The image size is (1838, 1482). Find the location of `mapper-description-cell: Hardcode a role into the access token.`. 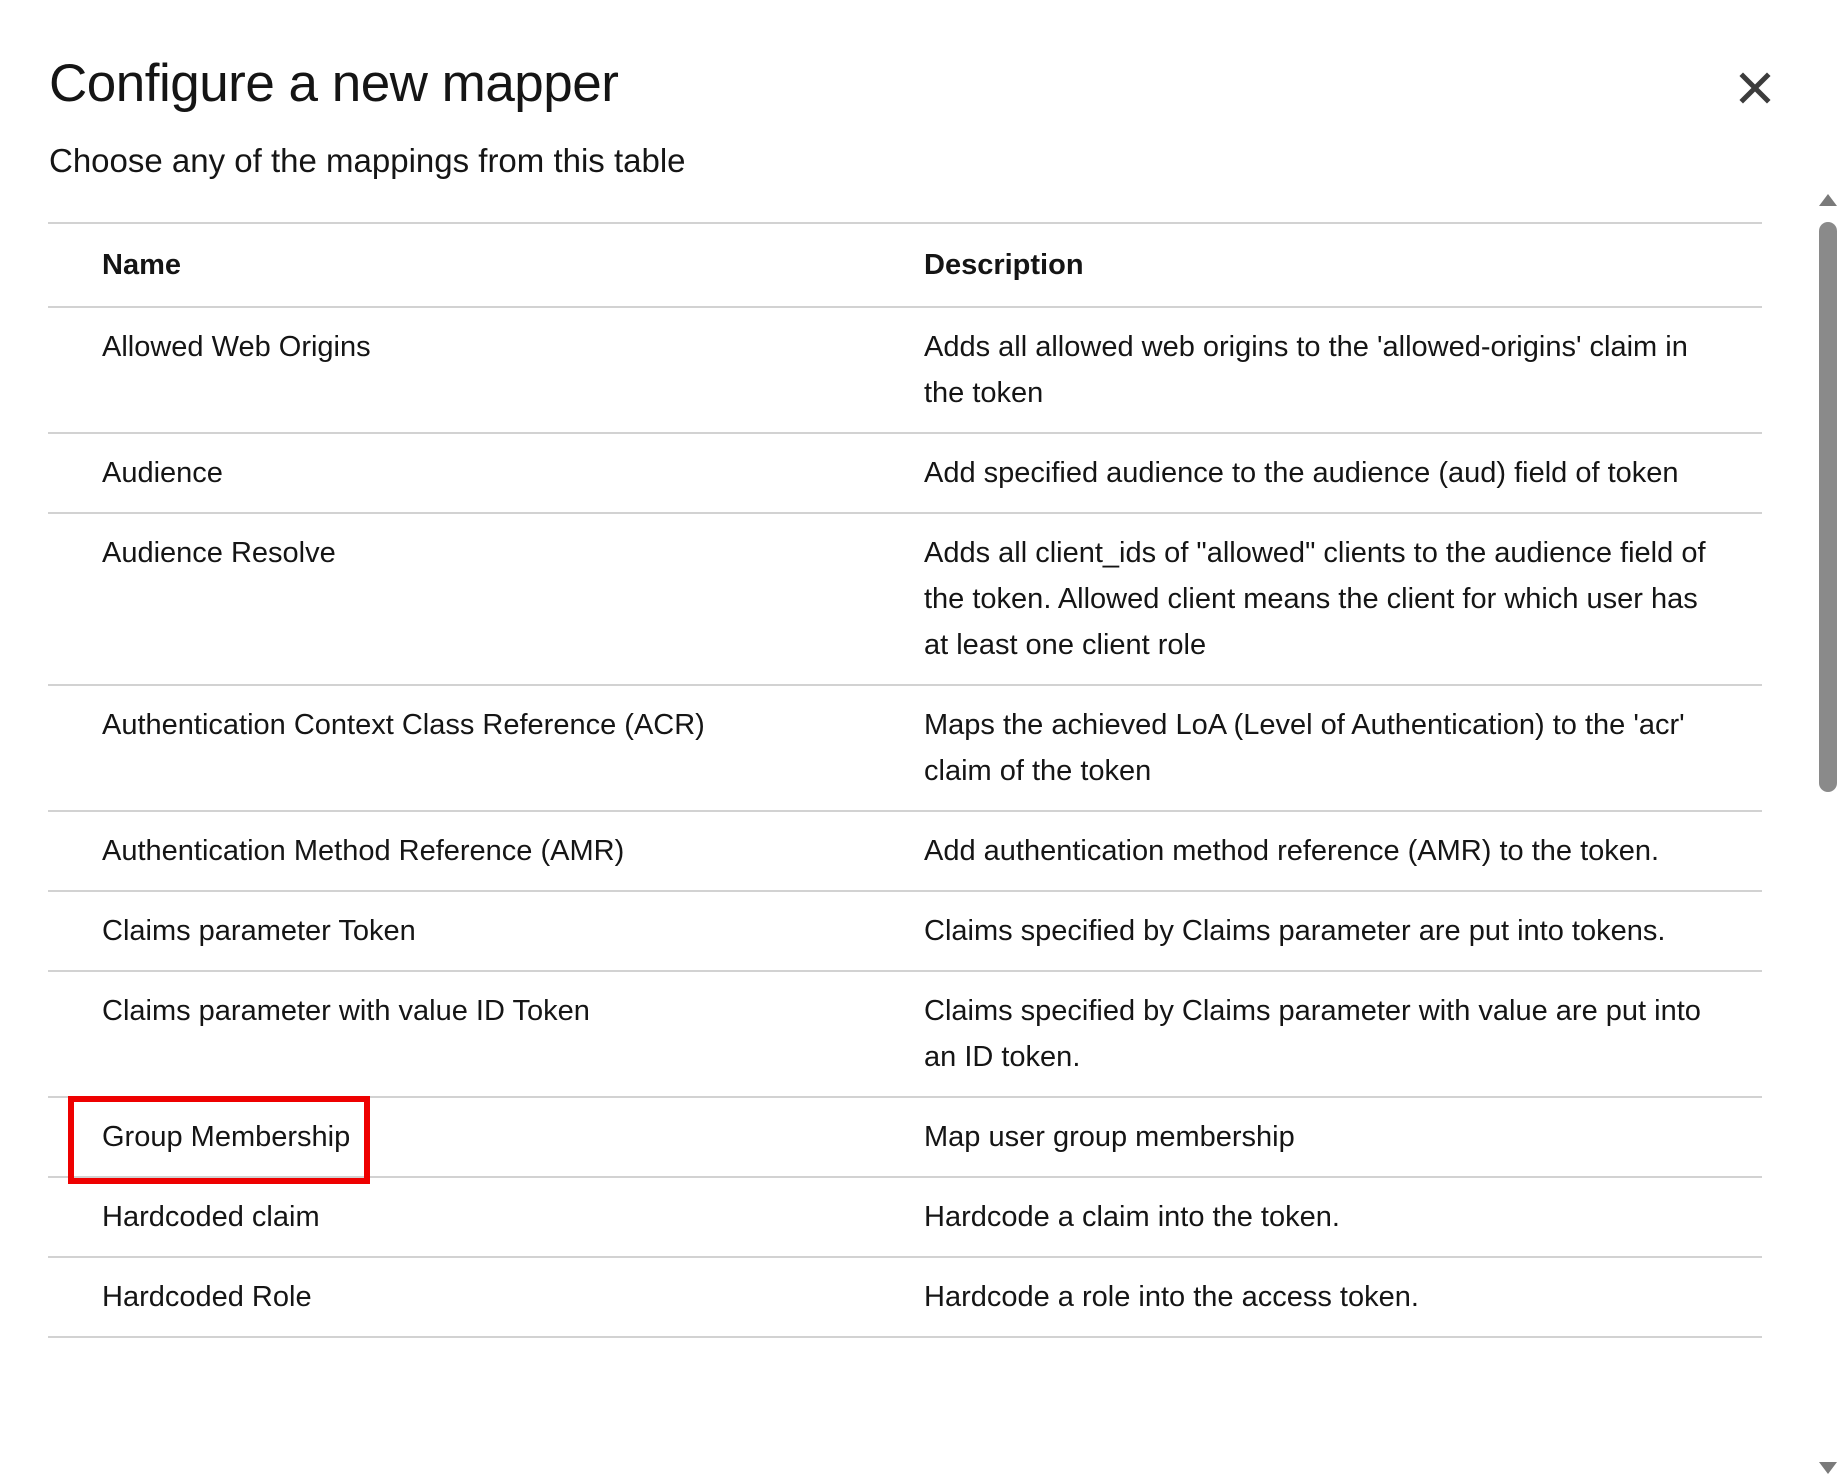

mapper-description-cell: Hardcode a role into the access token. is located at coordinates (1343, 1297).